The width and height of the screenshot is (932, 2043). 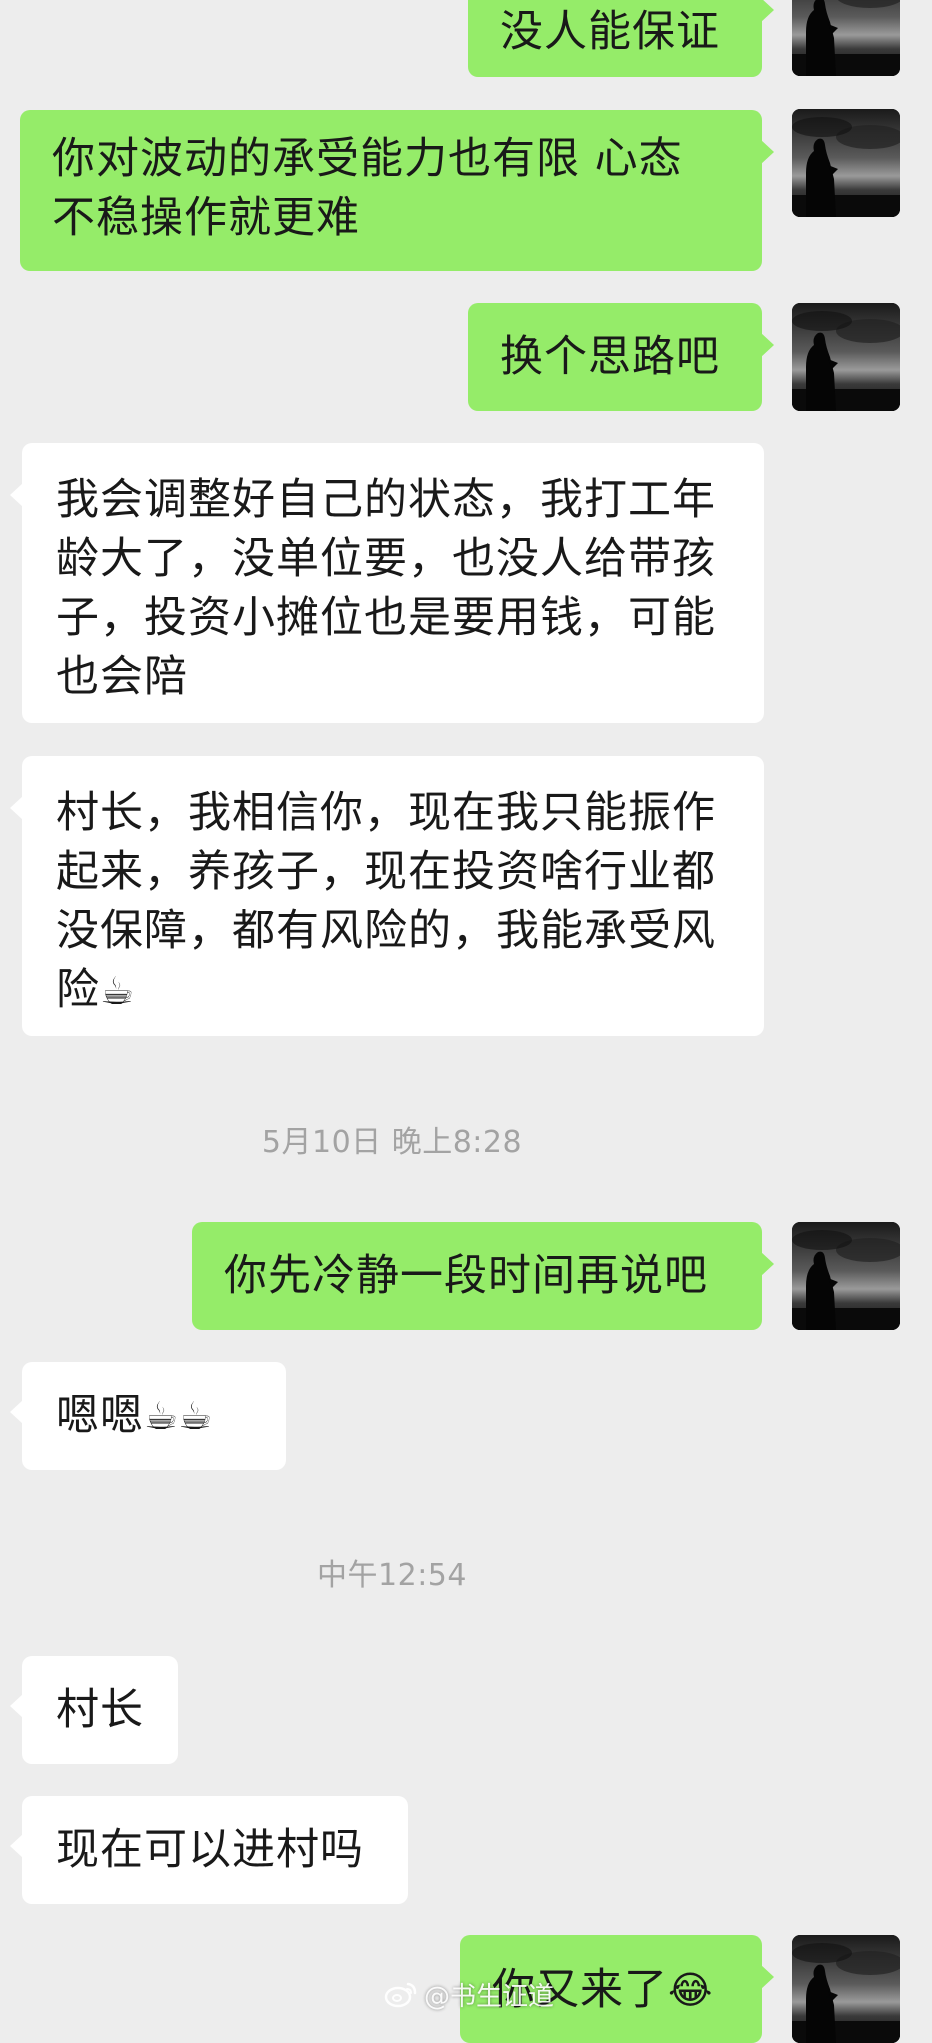 What do you see at coordinates (122, 677) in the screenshot?
I see `message-text-line: 也会陪` at bounding box center [122, 677].